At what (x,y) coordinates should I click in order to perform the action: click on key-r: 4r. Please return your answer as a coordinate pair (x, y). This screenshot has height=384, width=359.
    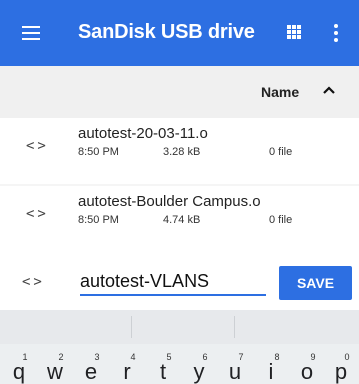
    Looking at the image, I should click on (127, 364).